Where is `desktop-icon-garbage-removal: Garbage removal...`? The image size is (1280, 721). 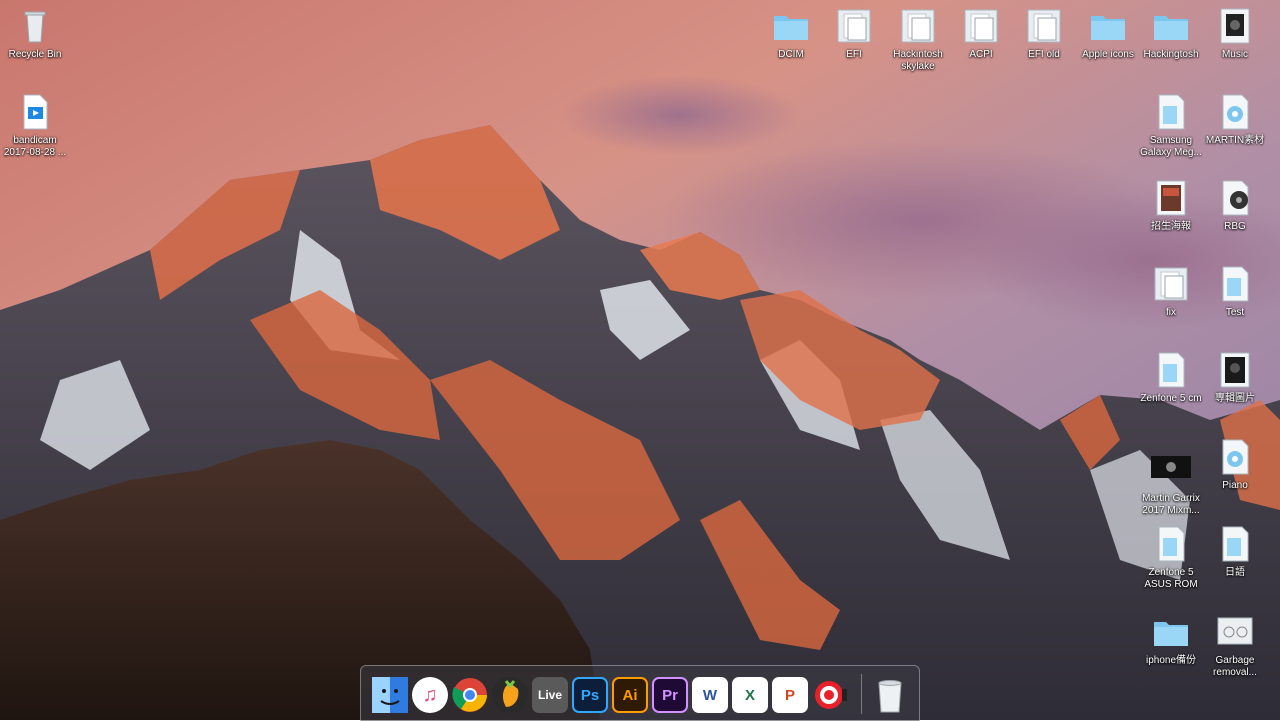
desktop-icon-garbage-removal: Garbage removal... is located at coordinates (1235, 645).